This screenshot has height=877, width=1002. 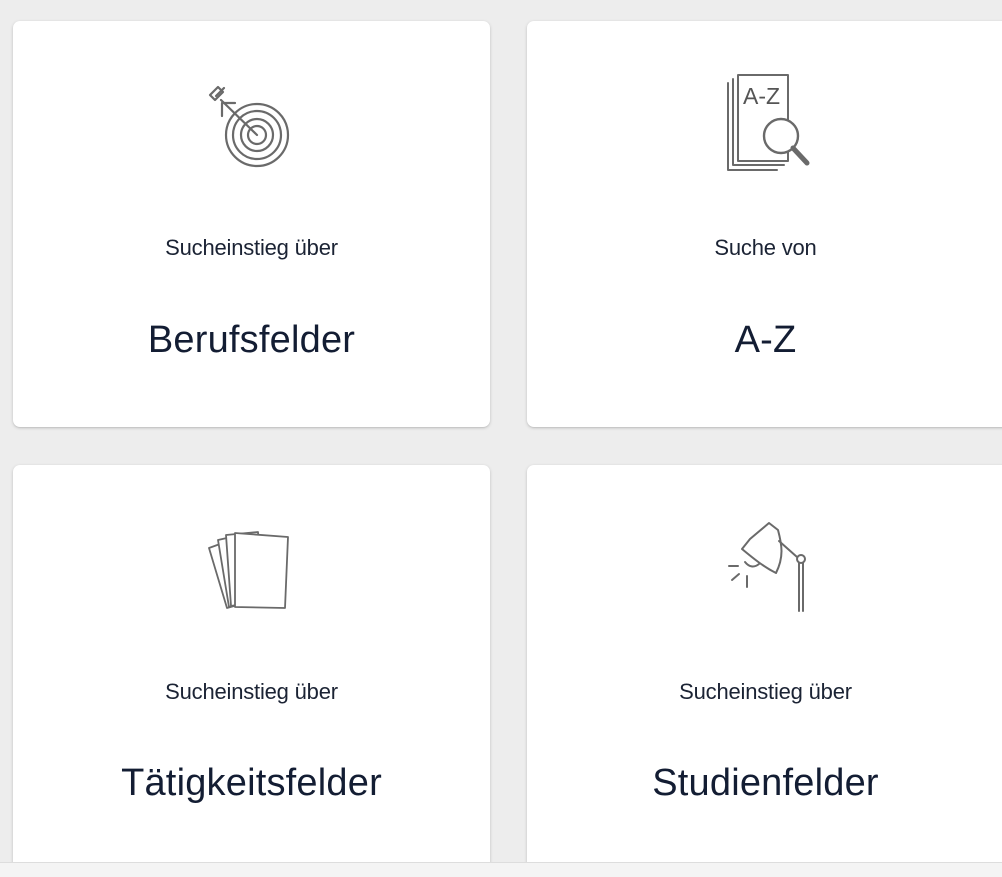 I want to click on card-title: A-Z, so click(x=765, y=340).